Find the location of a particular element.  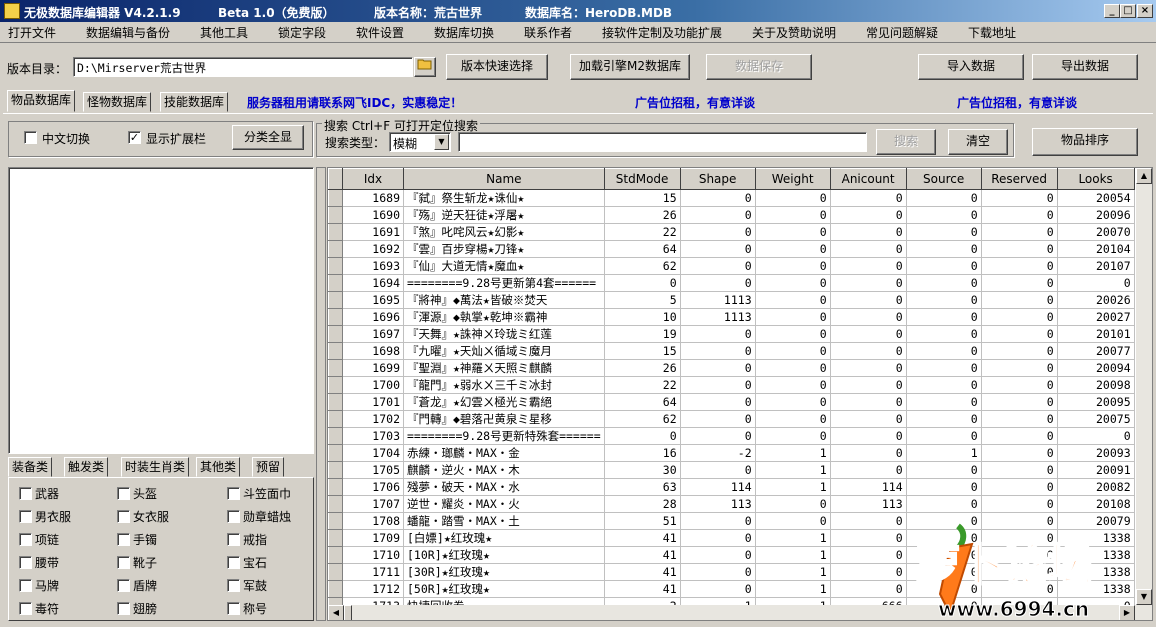

column-header-idx: Idx is located at coordinates (373, 179).